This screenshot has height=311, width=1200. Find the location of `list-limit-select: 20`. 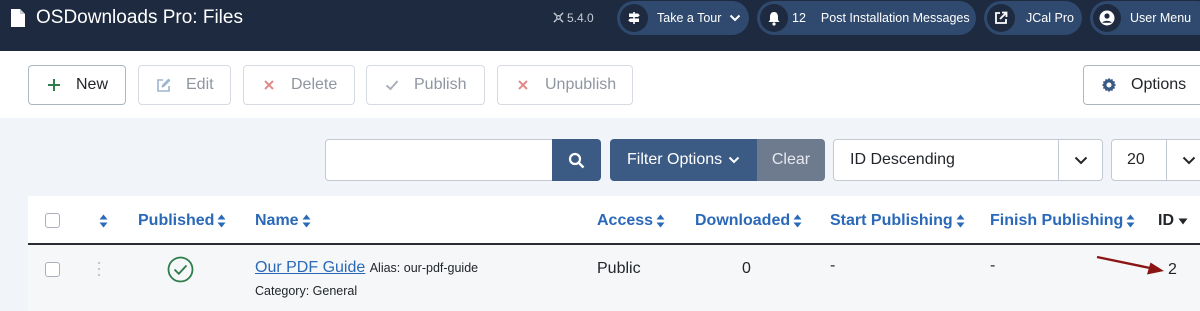

list-limit-select: 20 is located at coordinates (1155, 160).